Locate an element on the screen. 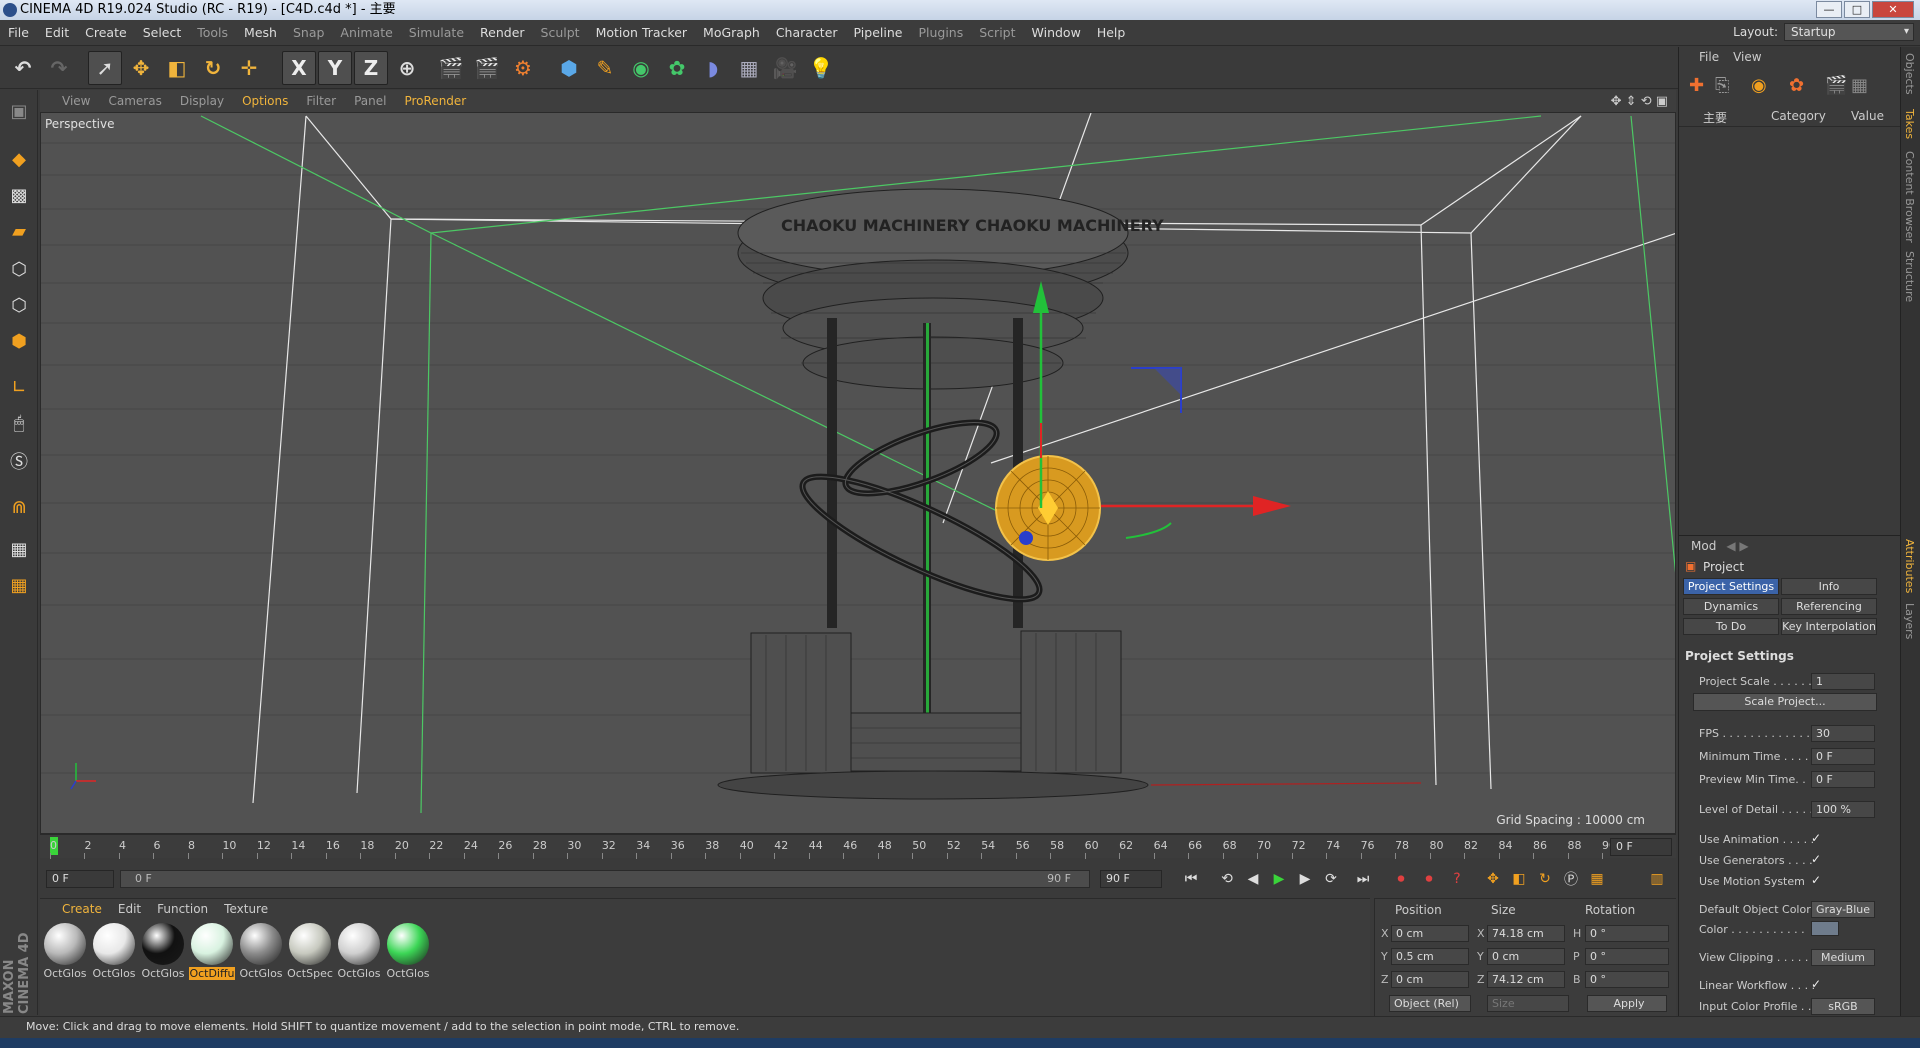 The height and width of the screenshot is (1048, 1920). project-scale-field: 1 is located at coordinates (1843, 681).